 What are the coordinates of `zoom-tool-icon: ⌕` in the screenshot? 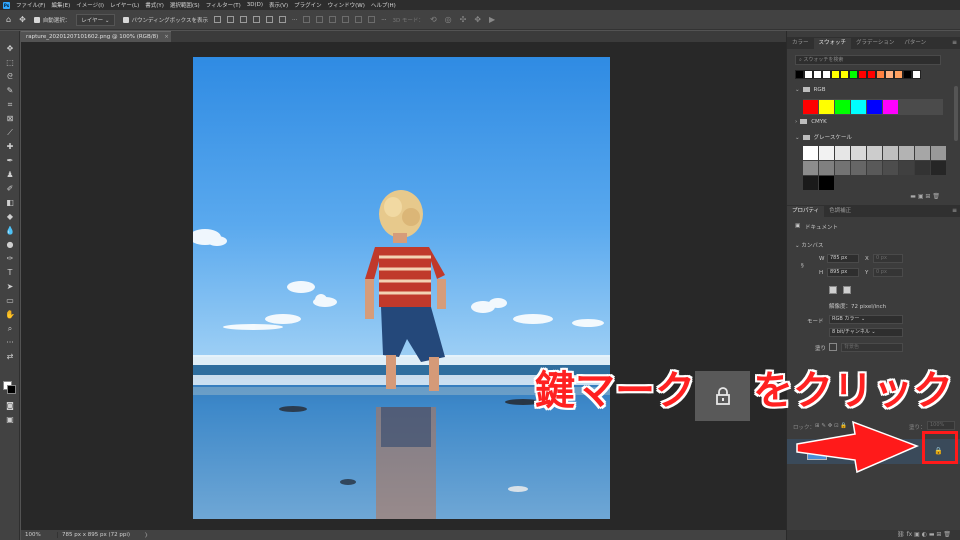 It's located at (10, 329).